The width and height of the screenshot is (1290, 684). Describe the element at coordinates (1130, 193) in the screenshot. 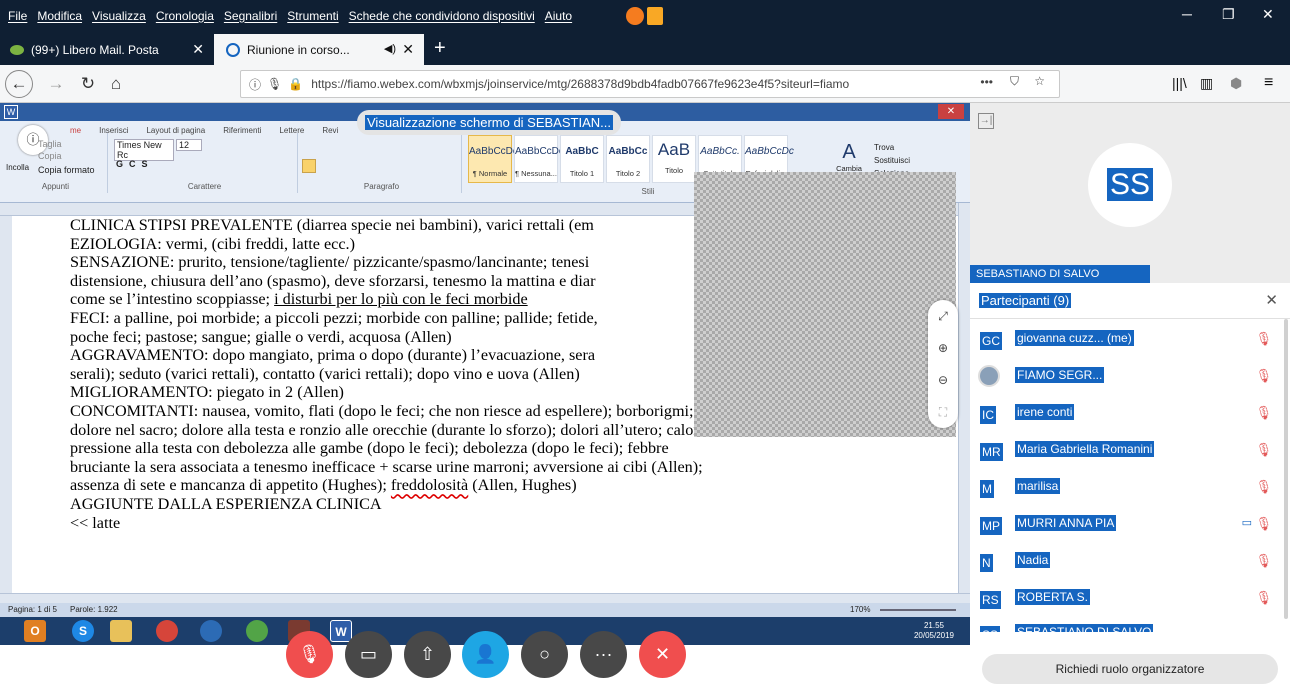

I see `active-speaker-video: →| SS SEBASTIANO DI SALVO` at that location.